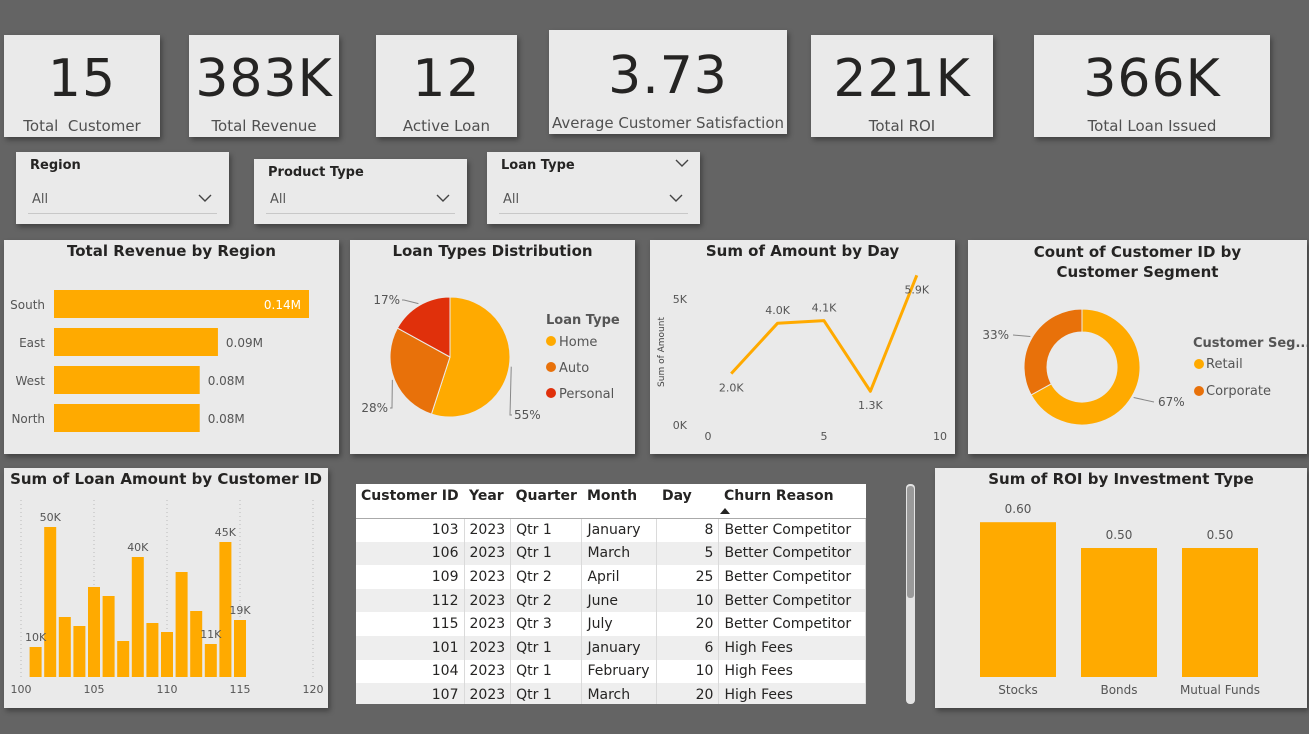  I want to click on data-label: 4.0K, so click(777, 310).